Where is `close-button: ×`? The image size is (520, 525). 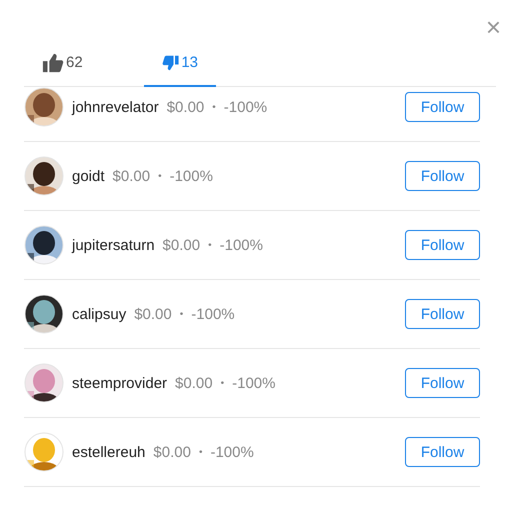
close-button: × is located at coordinates (493, 27).